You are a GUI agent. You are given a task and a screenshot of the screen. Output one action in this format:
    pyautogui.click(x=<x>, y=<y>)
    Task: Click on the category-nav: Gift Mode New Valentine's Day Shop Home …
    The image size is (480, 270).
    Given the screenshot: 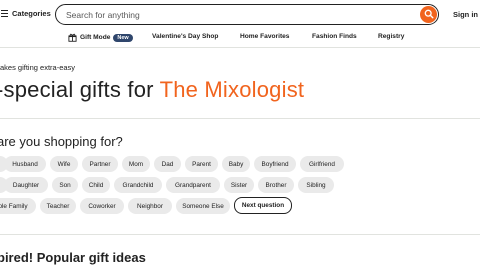 What is the action you would take?
    pyautogui.click(x=240, y=38)
    